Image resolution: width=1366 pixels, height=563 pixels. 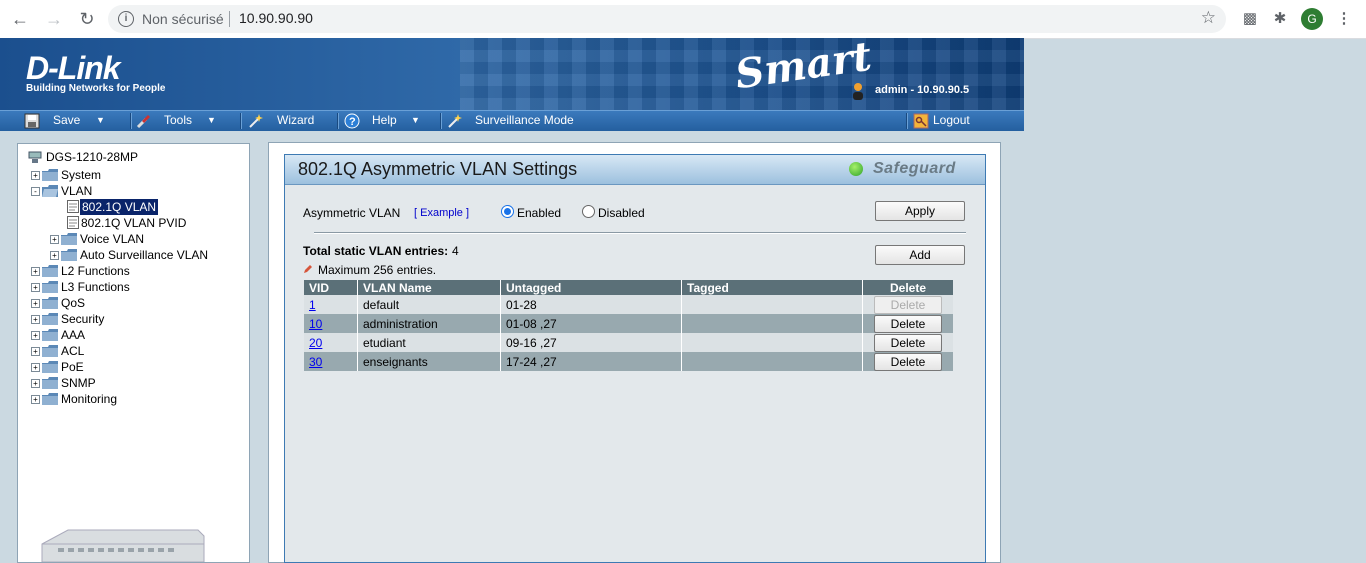 I want to click on vid-cell: 20, so click(x=331, y=342).